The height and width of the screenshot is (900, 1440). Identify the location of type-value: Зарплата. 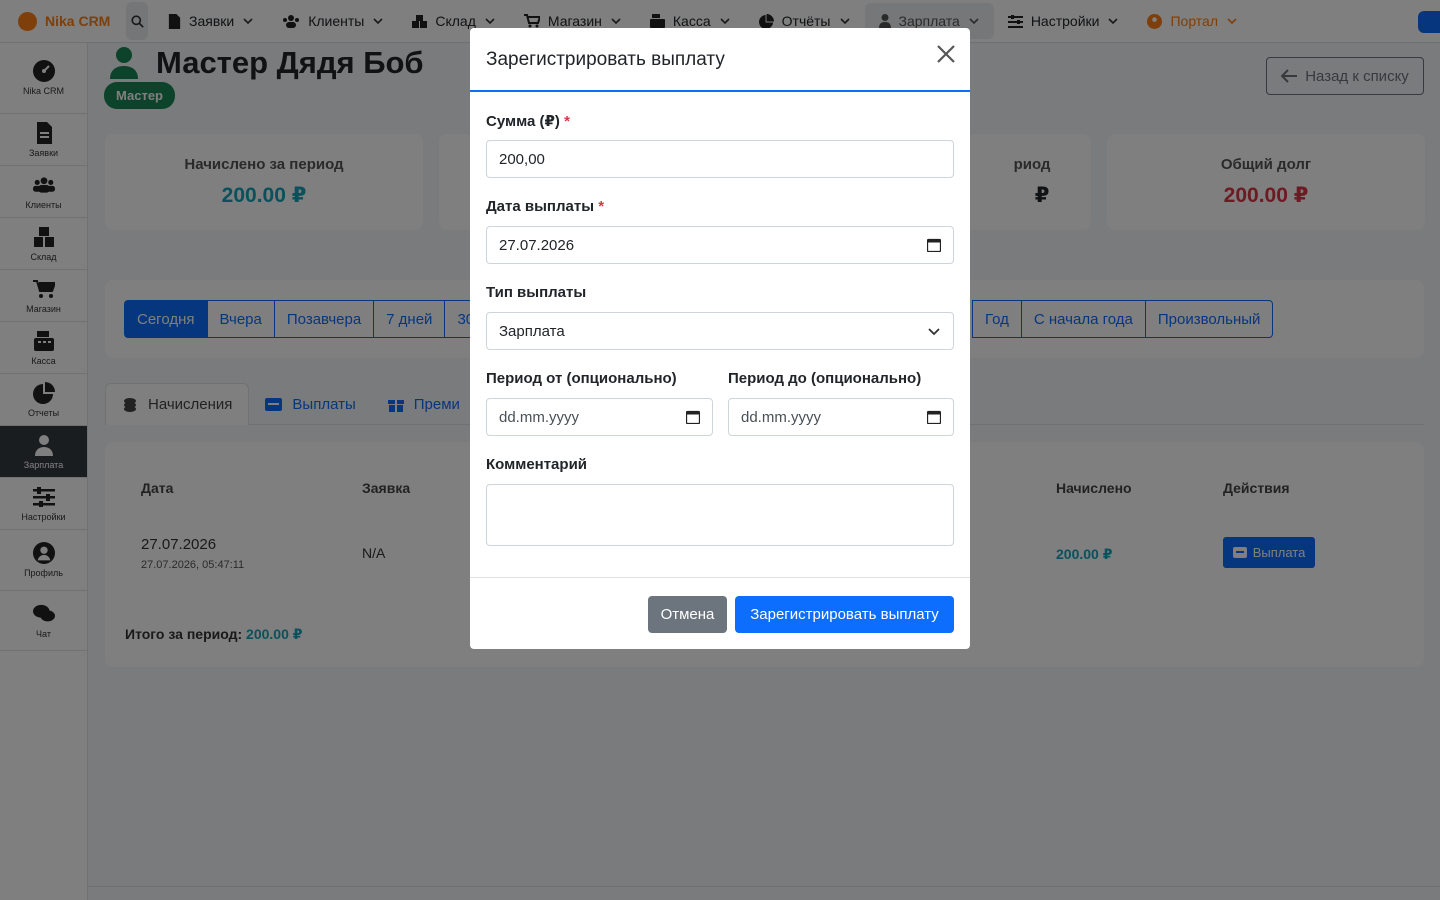
(532, 331).